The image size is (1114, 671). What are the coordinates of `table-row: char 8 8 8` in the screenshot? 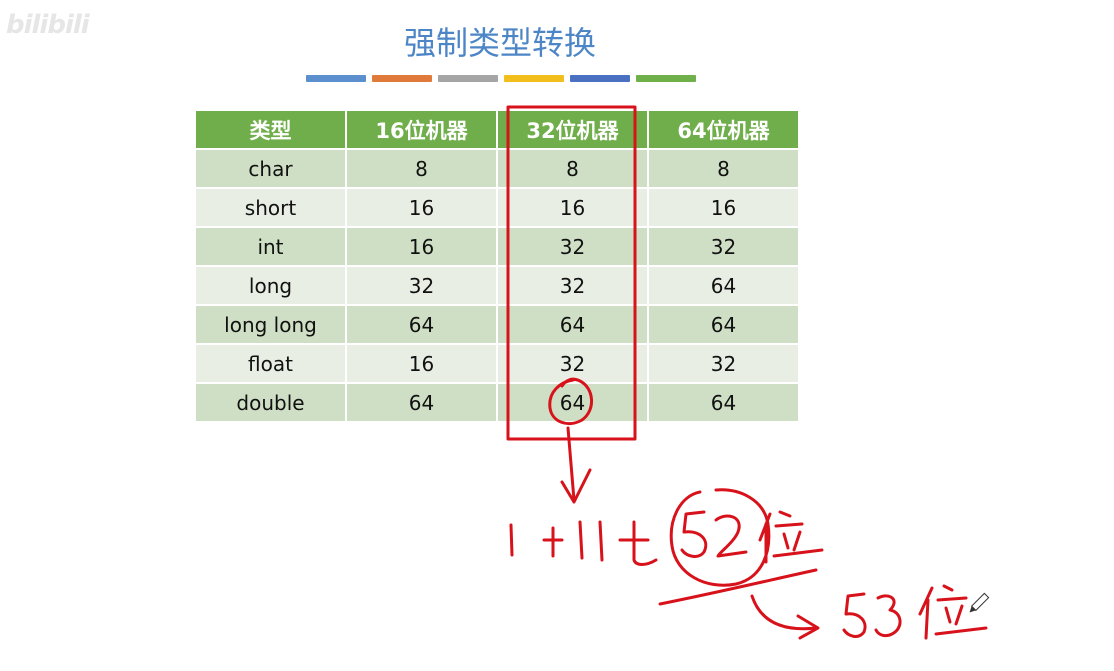 It's located at (497, 168).